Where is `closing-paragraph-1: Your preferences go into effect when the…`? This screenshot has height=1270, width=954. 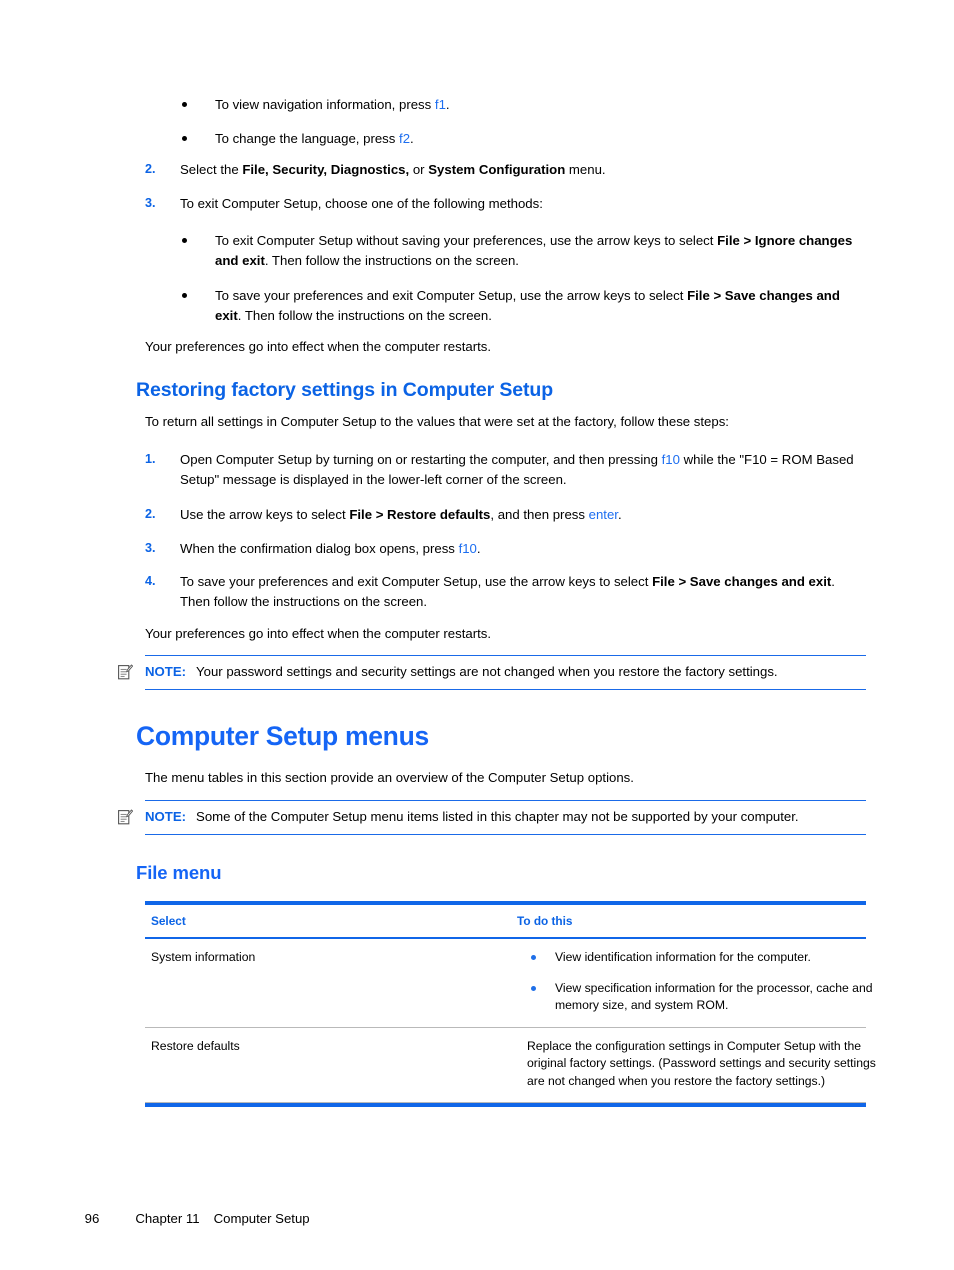 closing-paragraph-1: Your preferences go into effect when the… is located at coordinates (318, 346).